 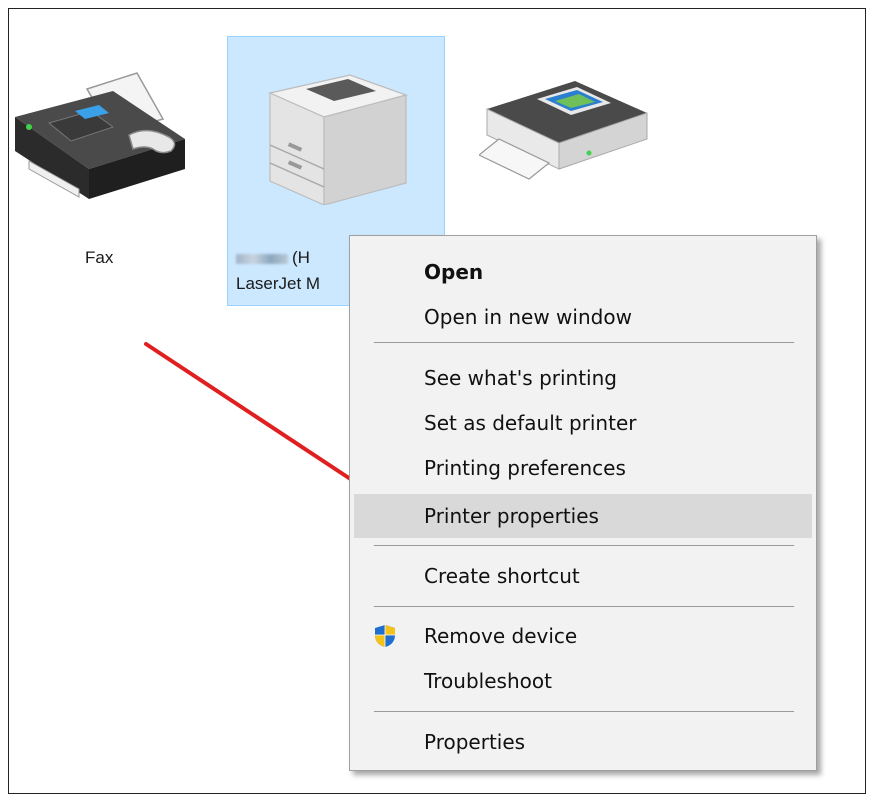 What do you see at coordinates (488, 681) in the screenshot?
I see `menu-item-label: Troubleshoot` at bounding box center [488, 681].